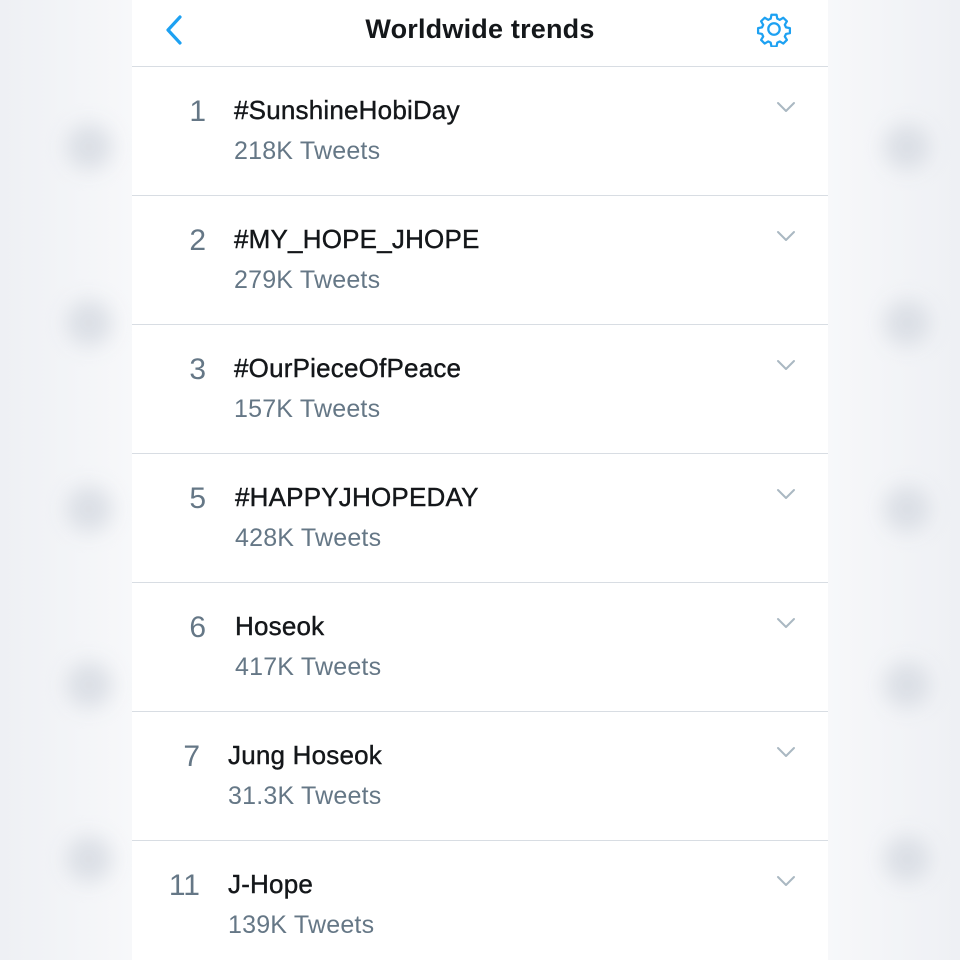 The image size is (960, 960). I want to click on trend-tweet-count: 31.3K Tweets, so click(305, 796).